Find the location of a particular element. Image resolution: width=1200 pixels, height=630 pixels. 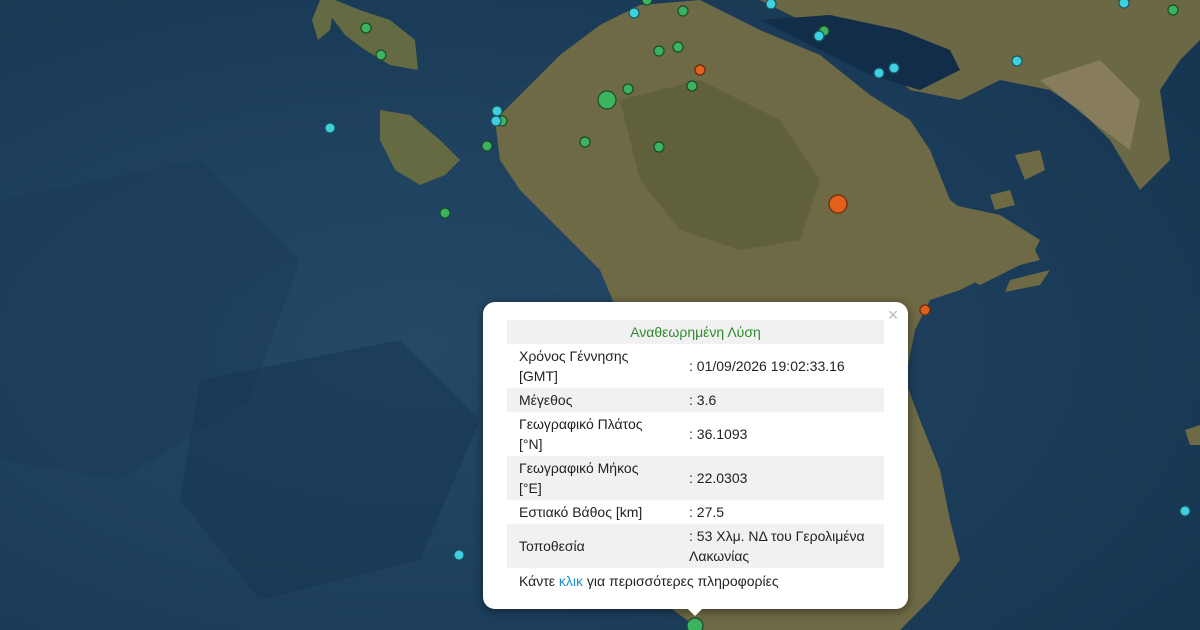

more-info-link: κλικ is located at coordinates (571, 581).